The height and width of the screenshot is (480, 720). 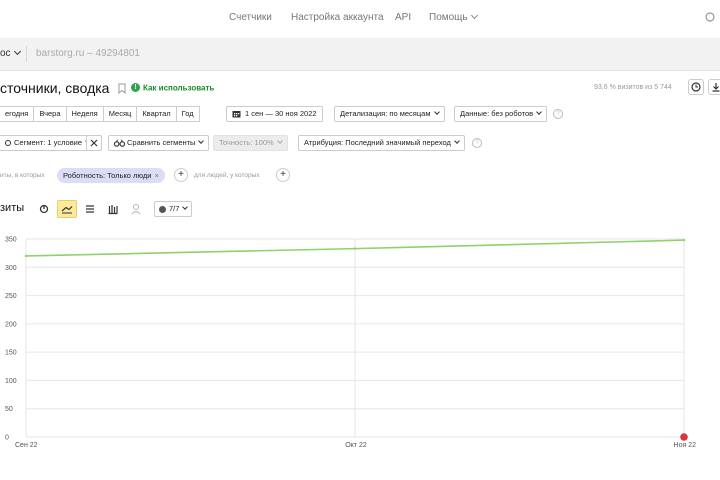 I want to click on binoculars-icon, so click(x=119, y=143).